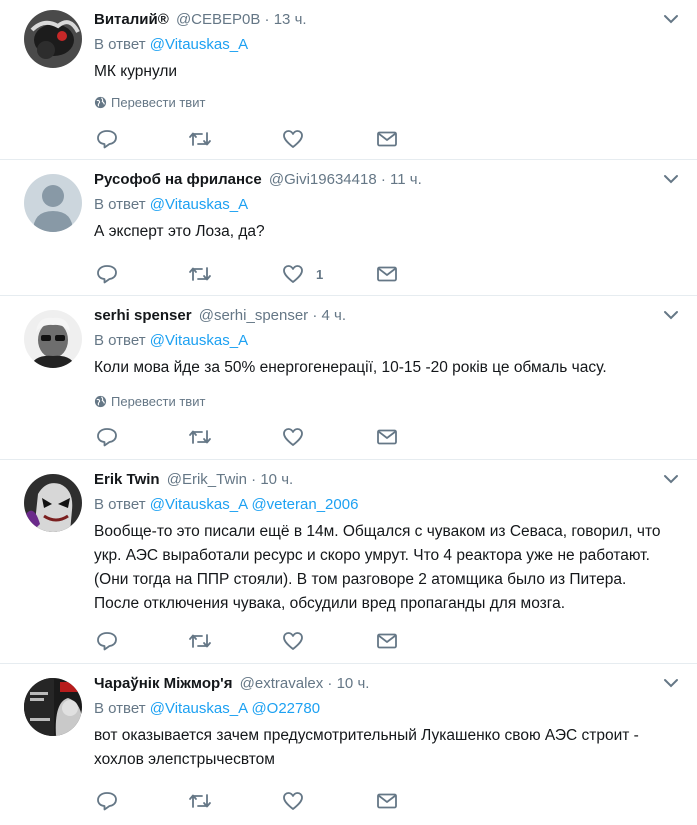 This screenshot has width=697, height=825. Describe the element at coordinates (320, 274) in the screenshot. I see `like-count: 1` at that location.